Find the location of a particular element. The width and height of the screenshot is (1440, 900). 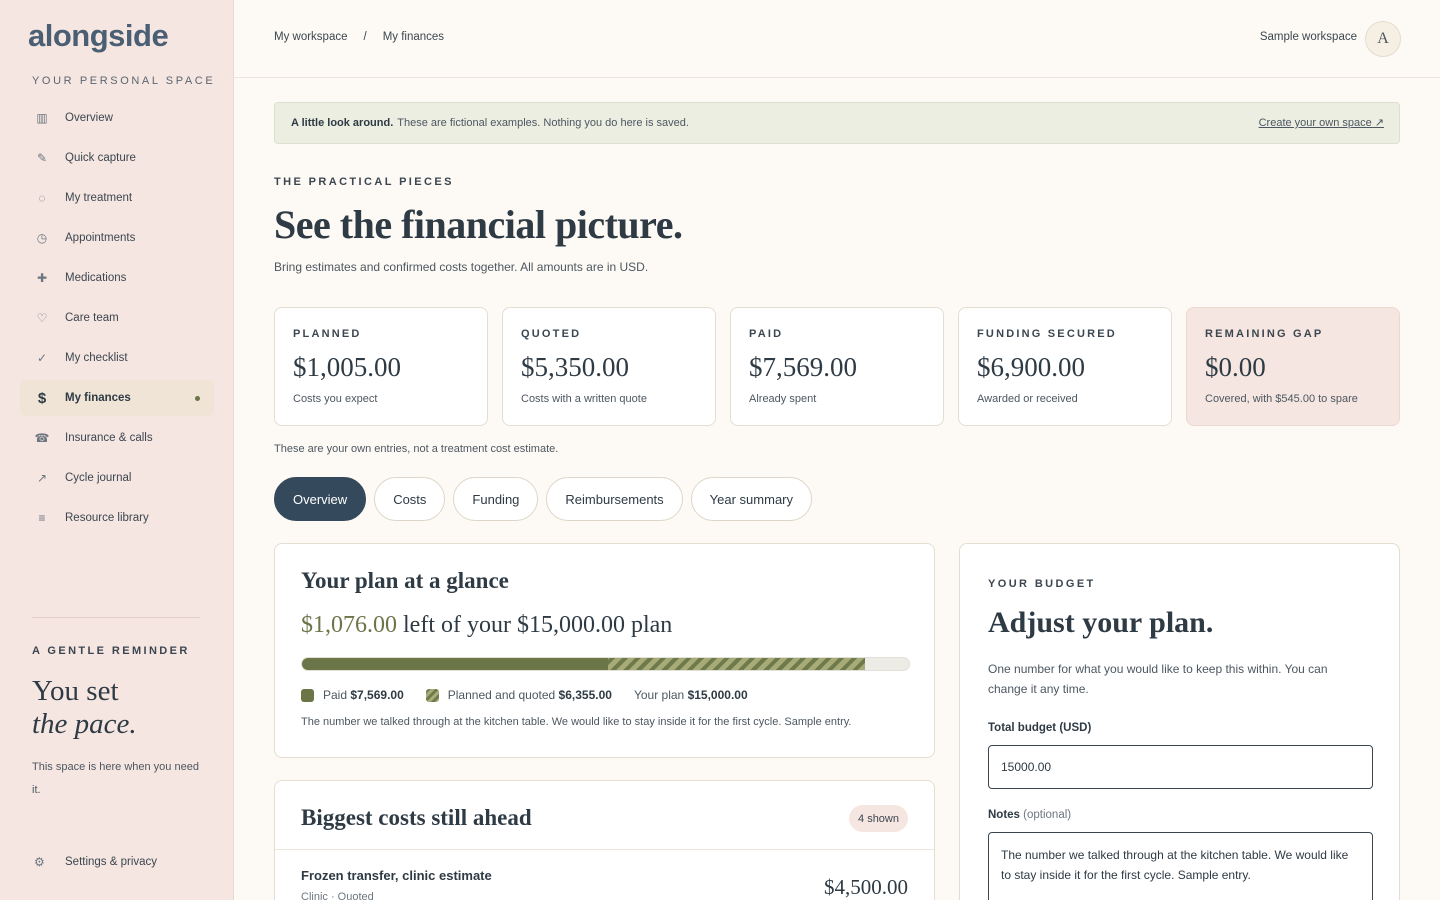

plan-remaining: $1,076.00 left of your $15,000.00 plan is located at coordinates (486, 625).